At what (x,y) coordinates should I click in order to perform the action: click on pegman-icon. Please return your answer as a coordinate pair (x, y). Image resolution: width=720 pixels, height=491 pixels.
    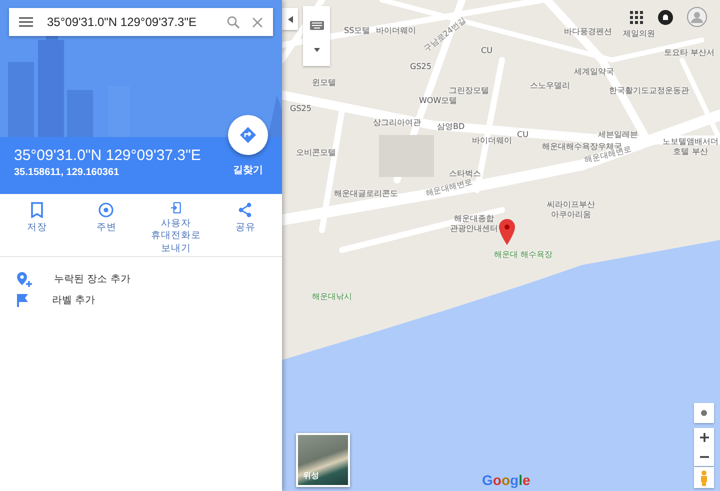
    Looking at the image, I should click on (704, 478).